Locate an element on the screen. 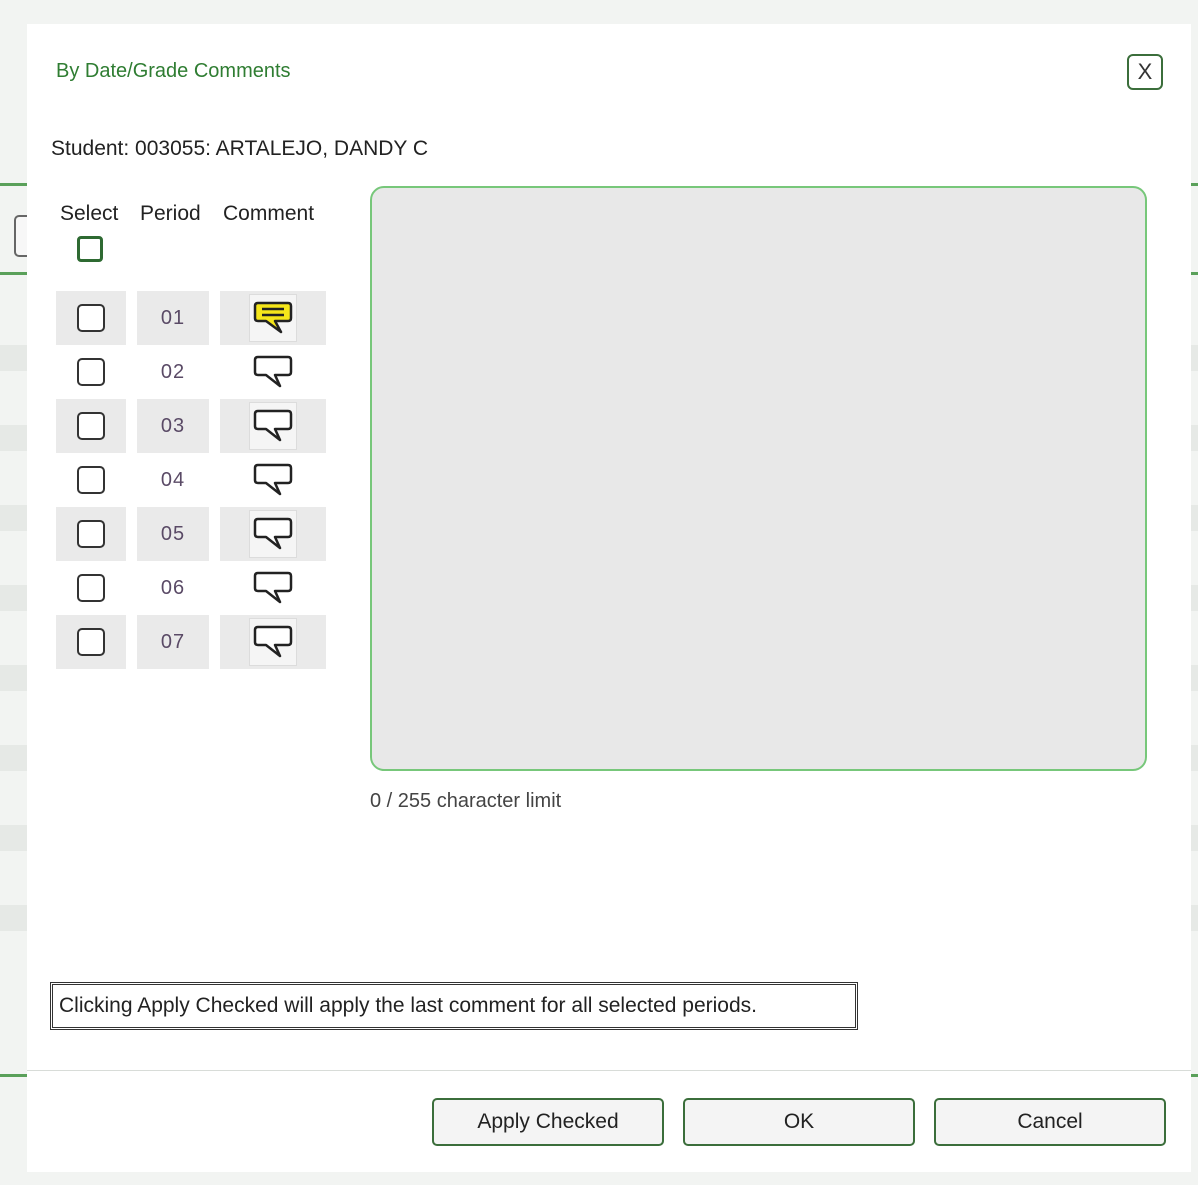 This screenshot has width=1198, height=1185. dialog-title: By Date/Grade Comments is located at coordinates (173, 71).